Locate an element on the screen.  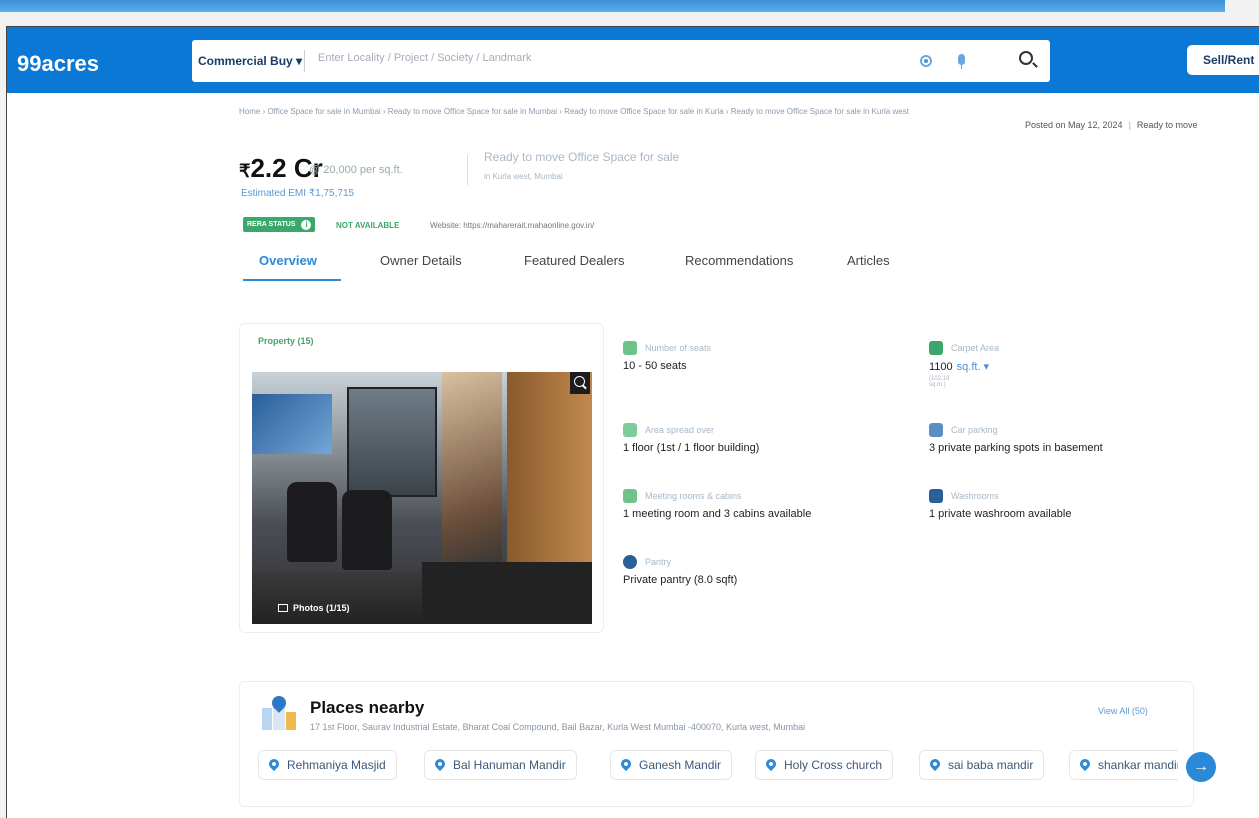
posted-info: Posted on May 12, 2024 | Ready to move is located at coordinates (1111, 125).